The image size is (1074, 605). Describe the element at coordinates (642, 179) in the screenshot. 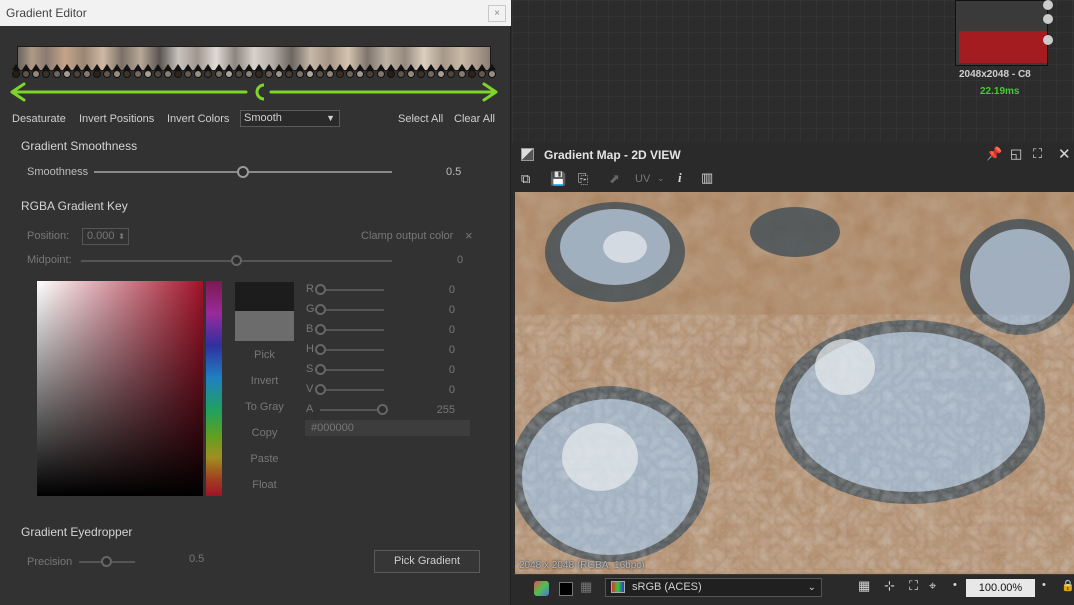

I see `uv-label: UV` at that location.